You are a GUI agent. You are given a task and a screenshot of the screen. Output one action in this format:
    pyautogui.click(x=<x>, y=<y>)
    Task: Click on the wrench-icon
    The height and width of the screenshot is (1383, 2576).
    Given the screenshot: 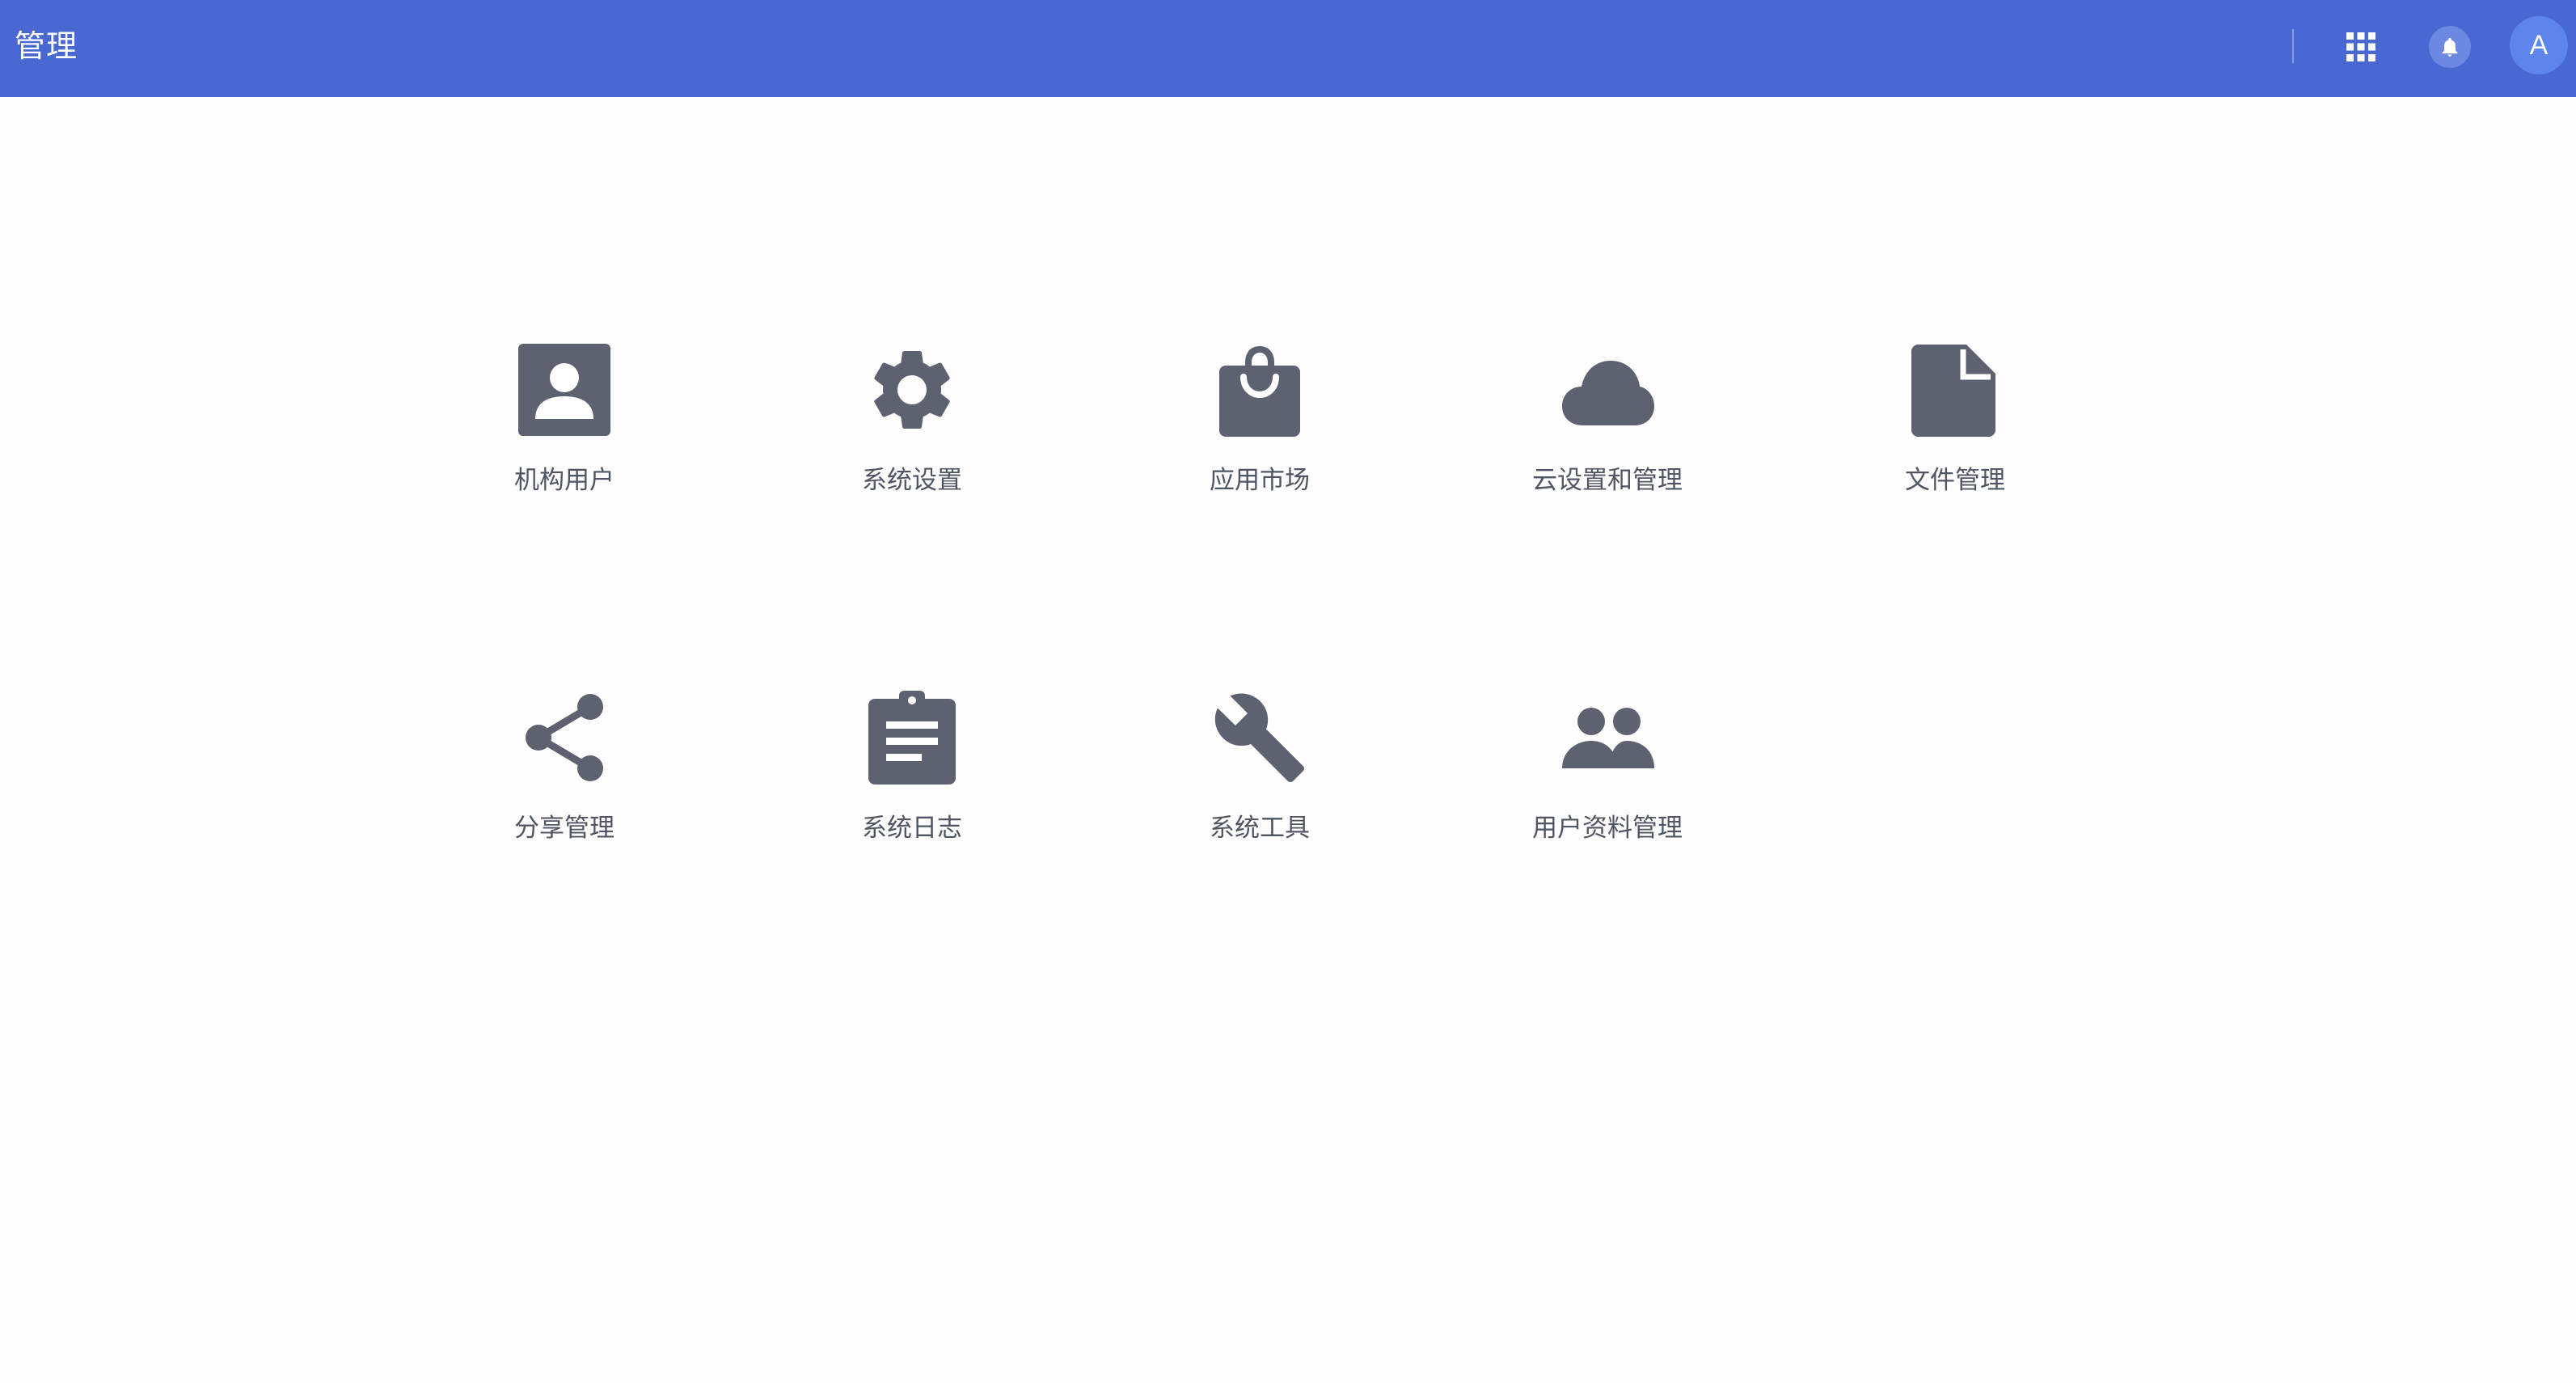 What is the action you would take?
    pyautogui.click(x=1259, y=737)
    